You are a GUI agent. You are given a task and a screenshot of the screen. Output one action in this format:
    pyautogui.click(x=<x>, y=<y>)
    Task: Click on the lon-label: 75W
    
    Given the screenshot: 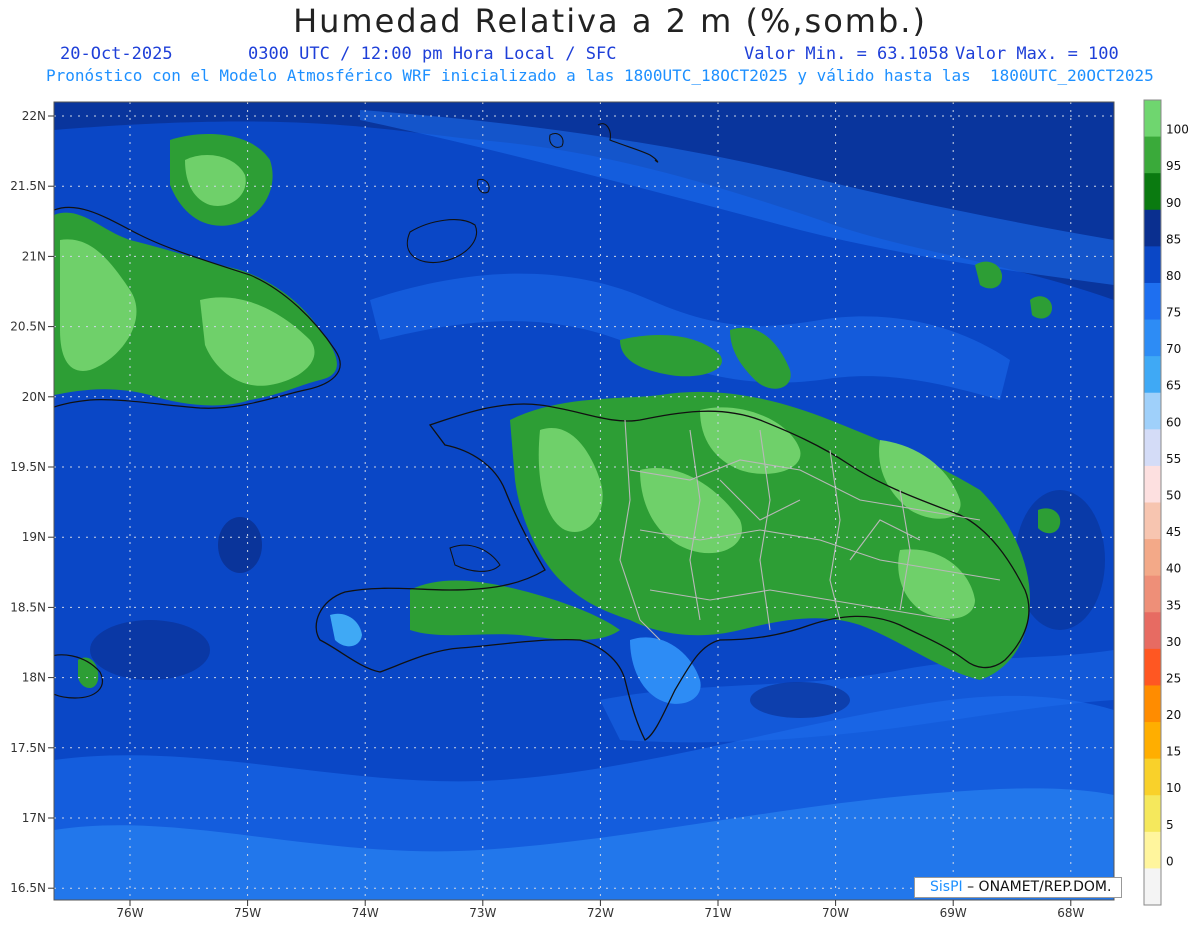 What is the action you would take?
    pyautogui.click(x=247, y=913)
    